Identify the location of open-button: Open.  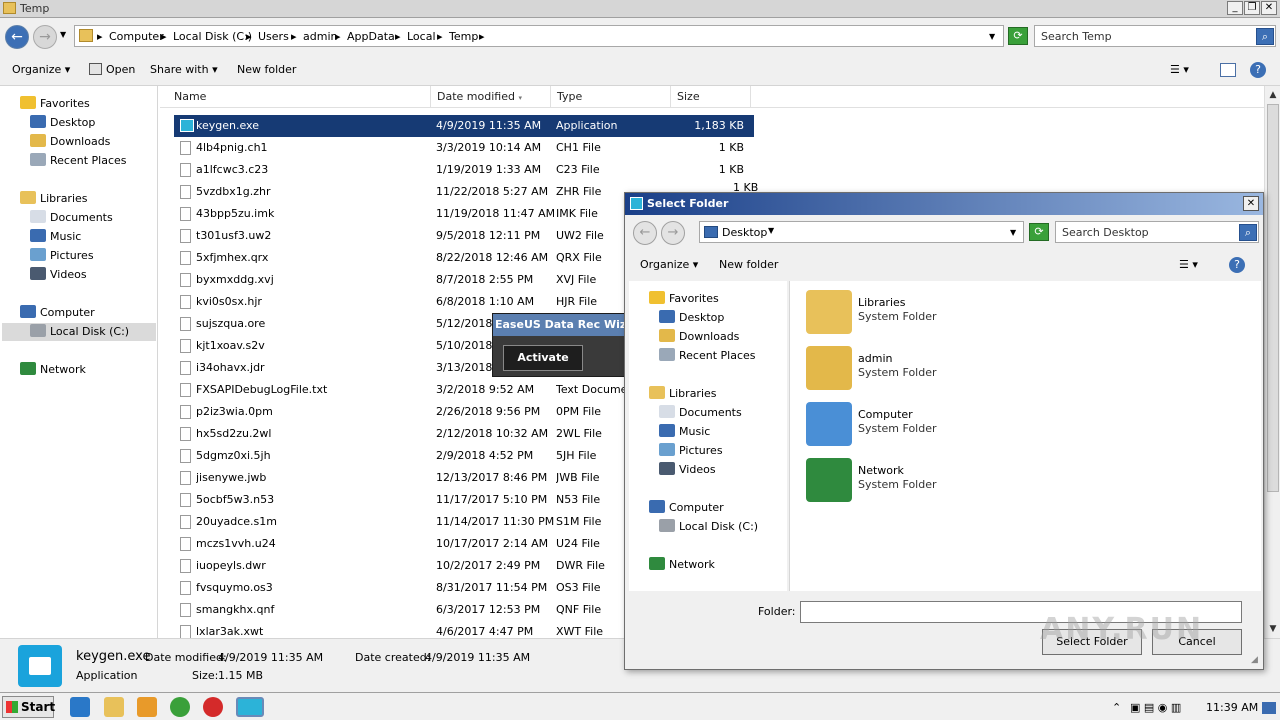
(112, 69).